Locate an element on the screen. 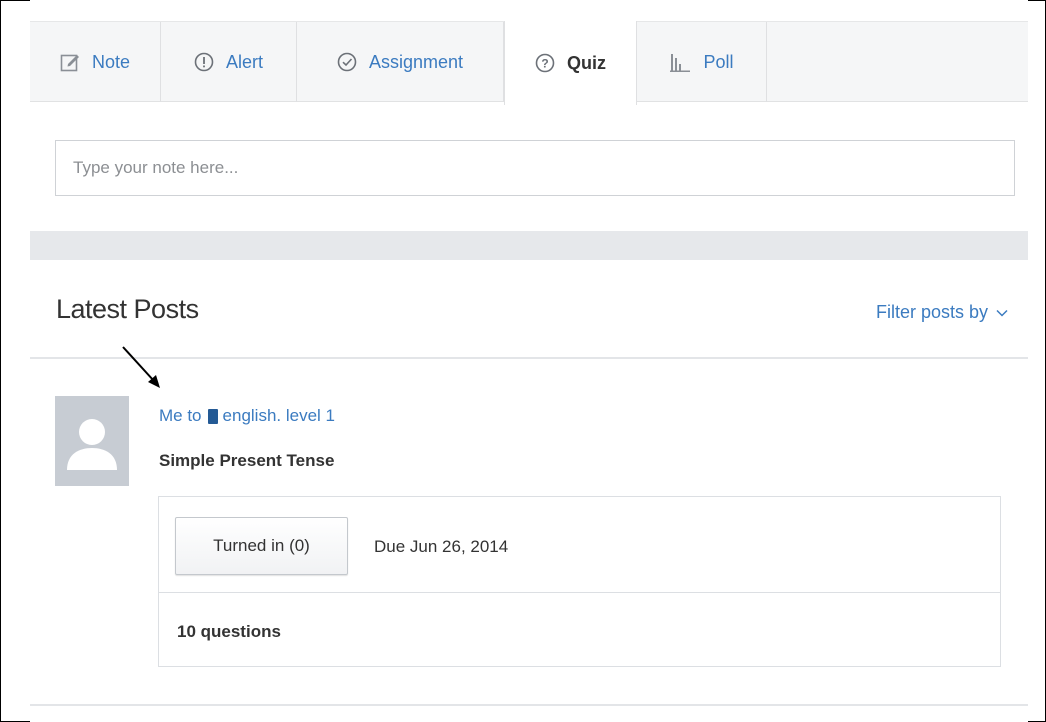 The height and width of the screenshot is (722, 1046). tab-assignment-label: Assignment is located at coordinates (416, 61).